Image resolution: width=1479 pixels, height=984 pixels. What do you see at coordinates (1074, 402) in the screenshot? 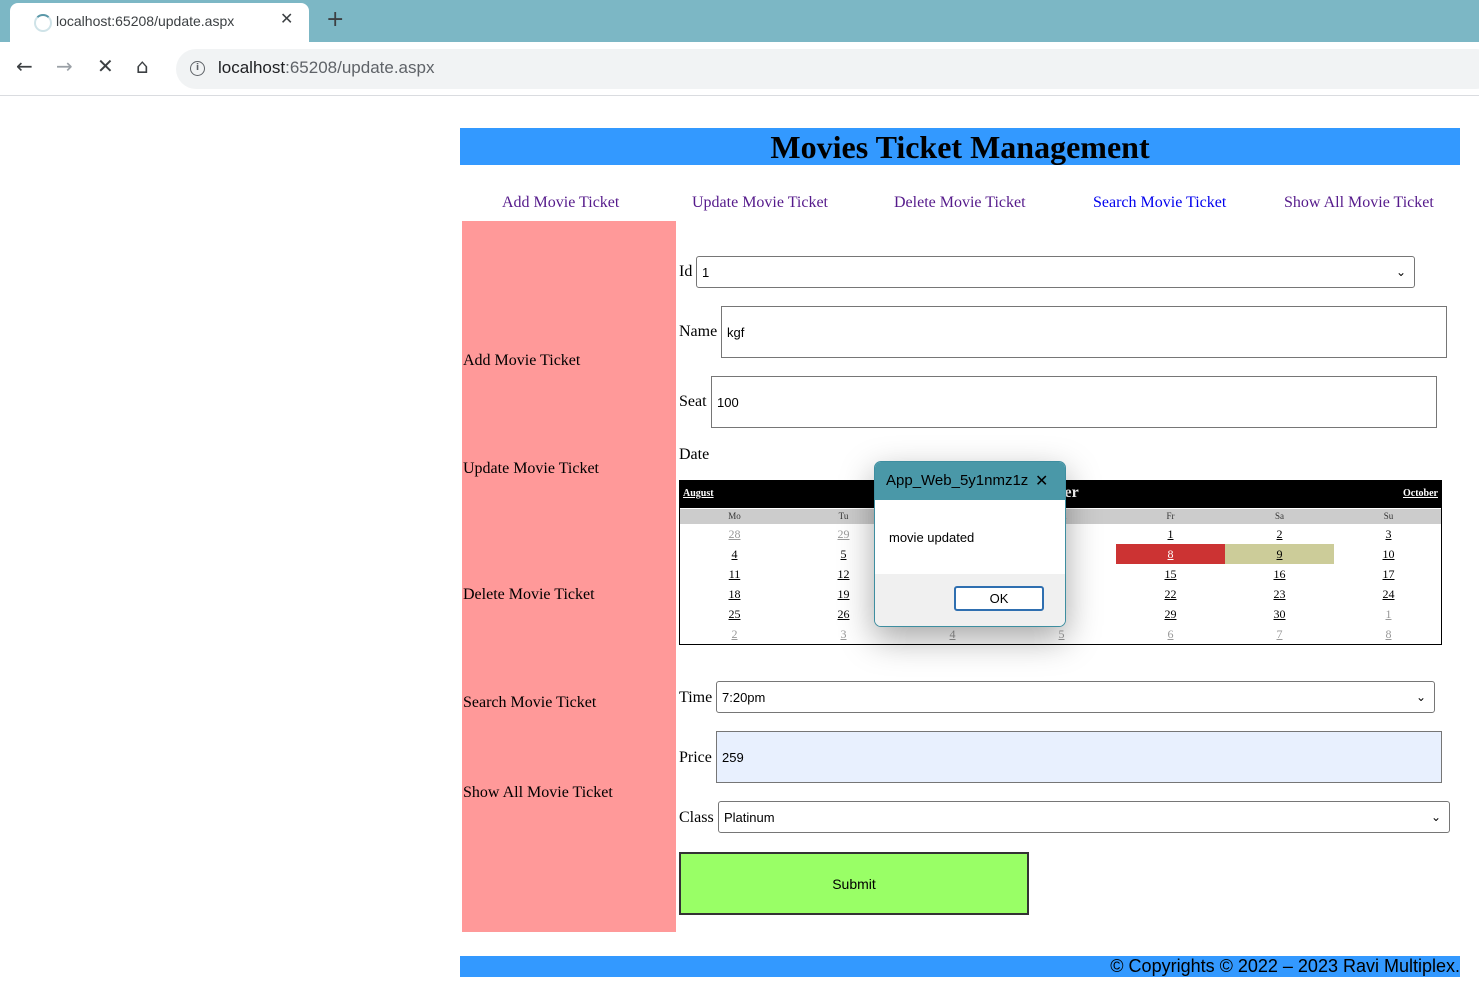
I see `seat-input: 100` at bounding box center [1074, 402].